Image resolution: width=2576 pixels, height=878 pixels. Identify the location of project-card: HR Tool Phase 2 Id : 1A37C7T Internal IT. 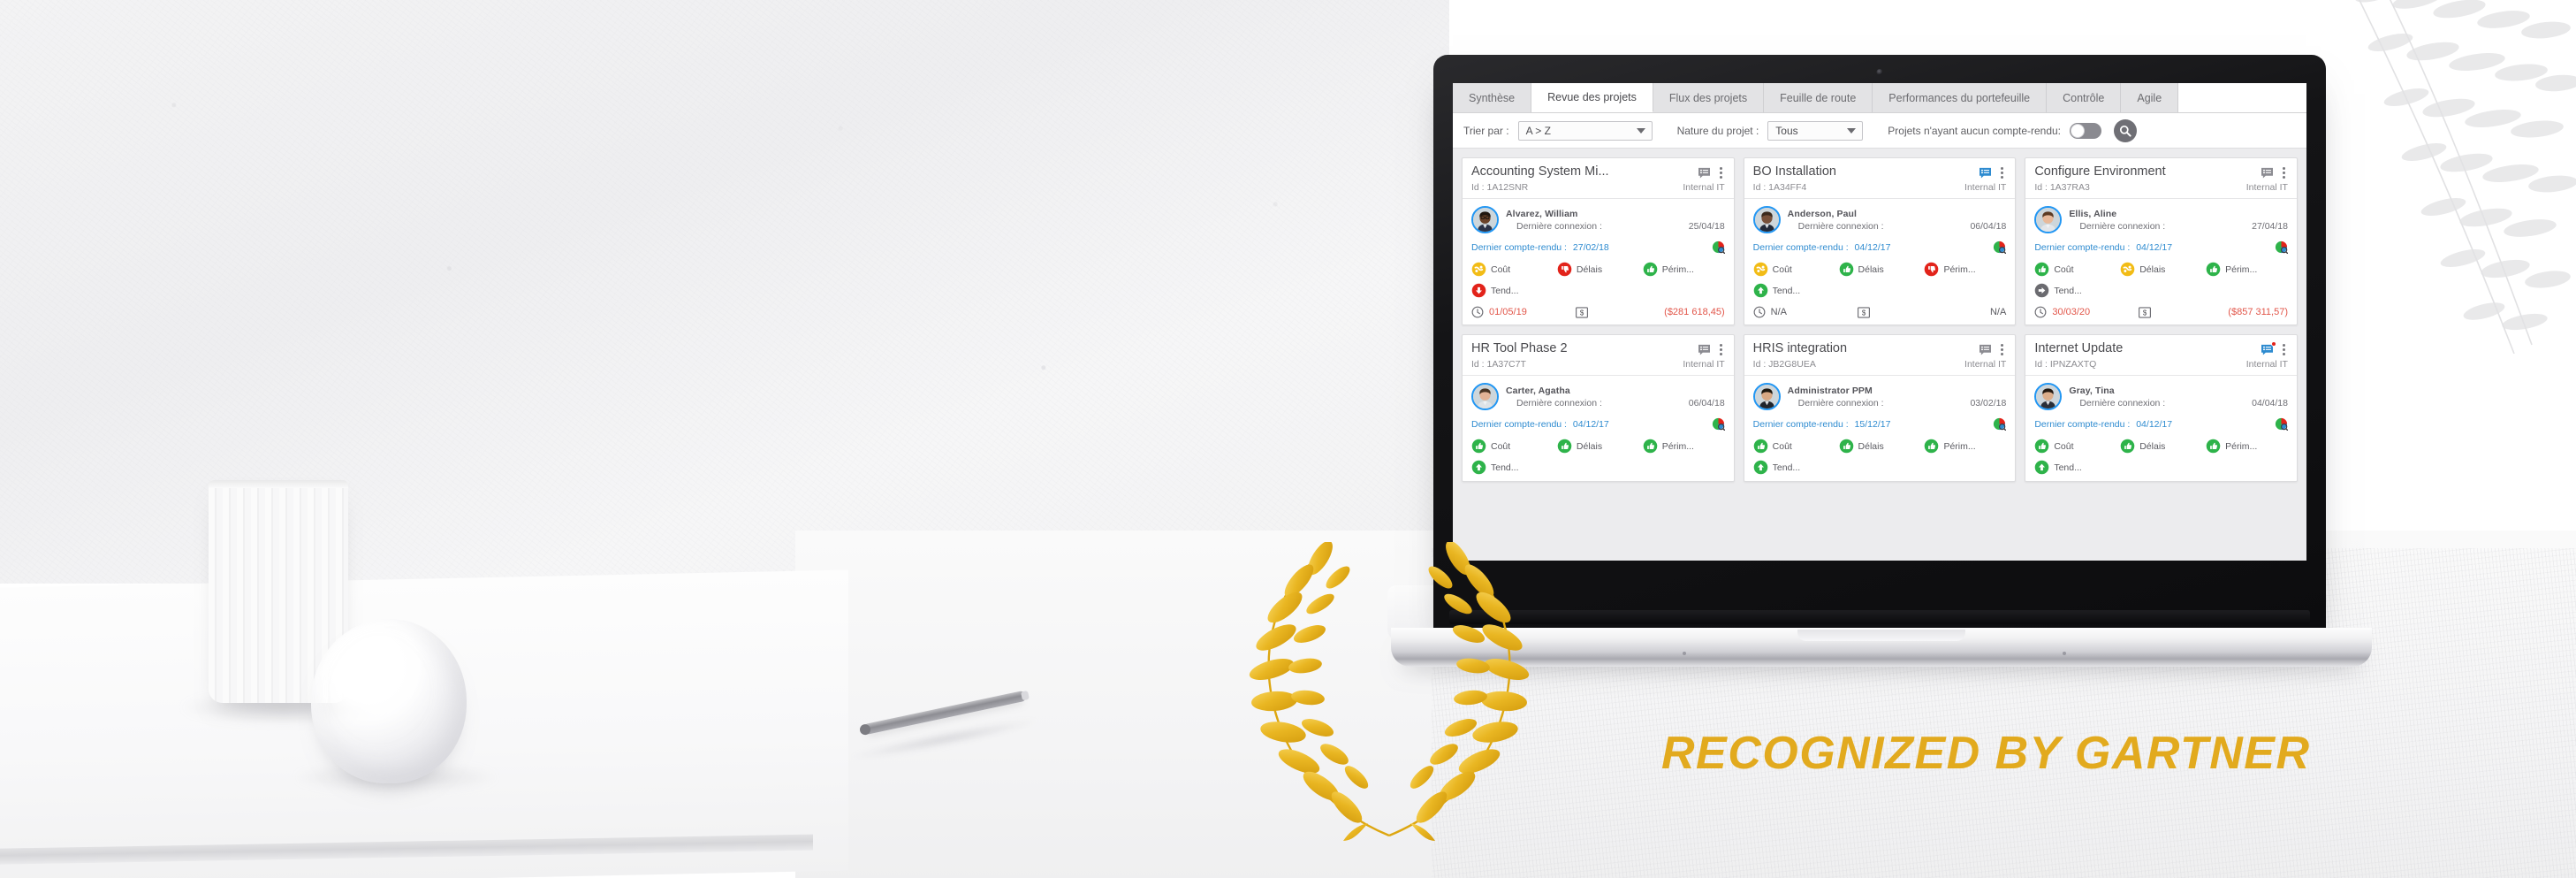
(1598, 408).